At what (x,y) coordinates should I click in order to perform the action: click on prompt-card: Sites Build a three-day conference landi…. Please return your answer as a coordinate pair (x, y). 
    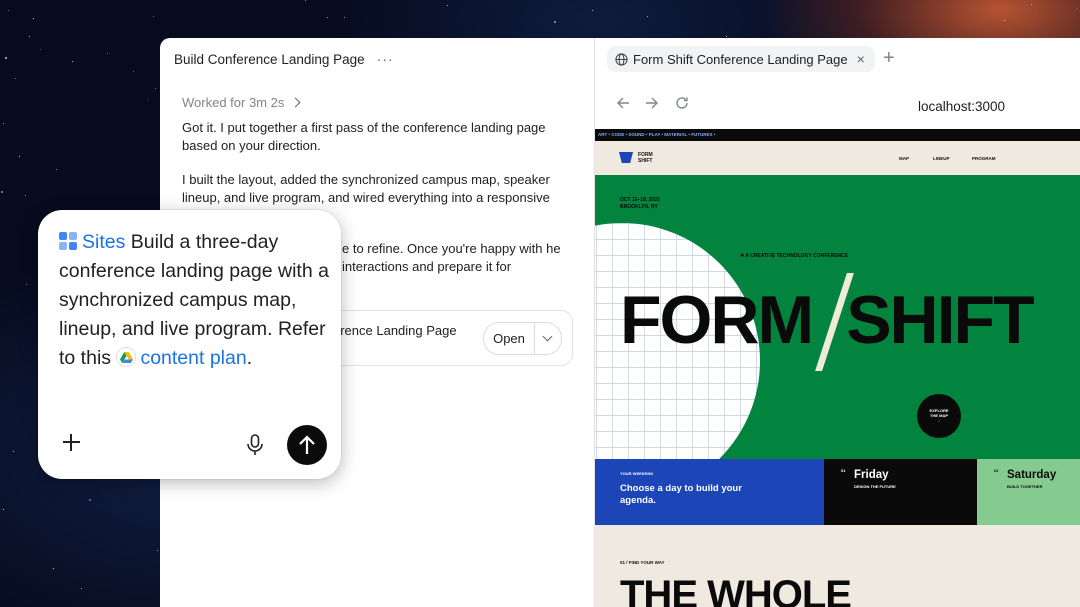
    Looking at the image, I should click on (189, 344).